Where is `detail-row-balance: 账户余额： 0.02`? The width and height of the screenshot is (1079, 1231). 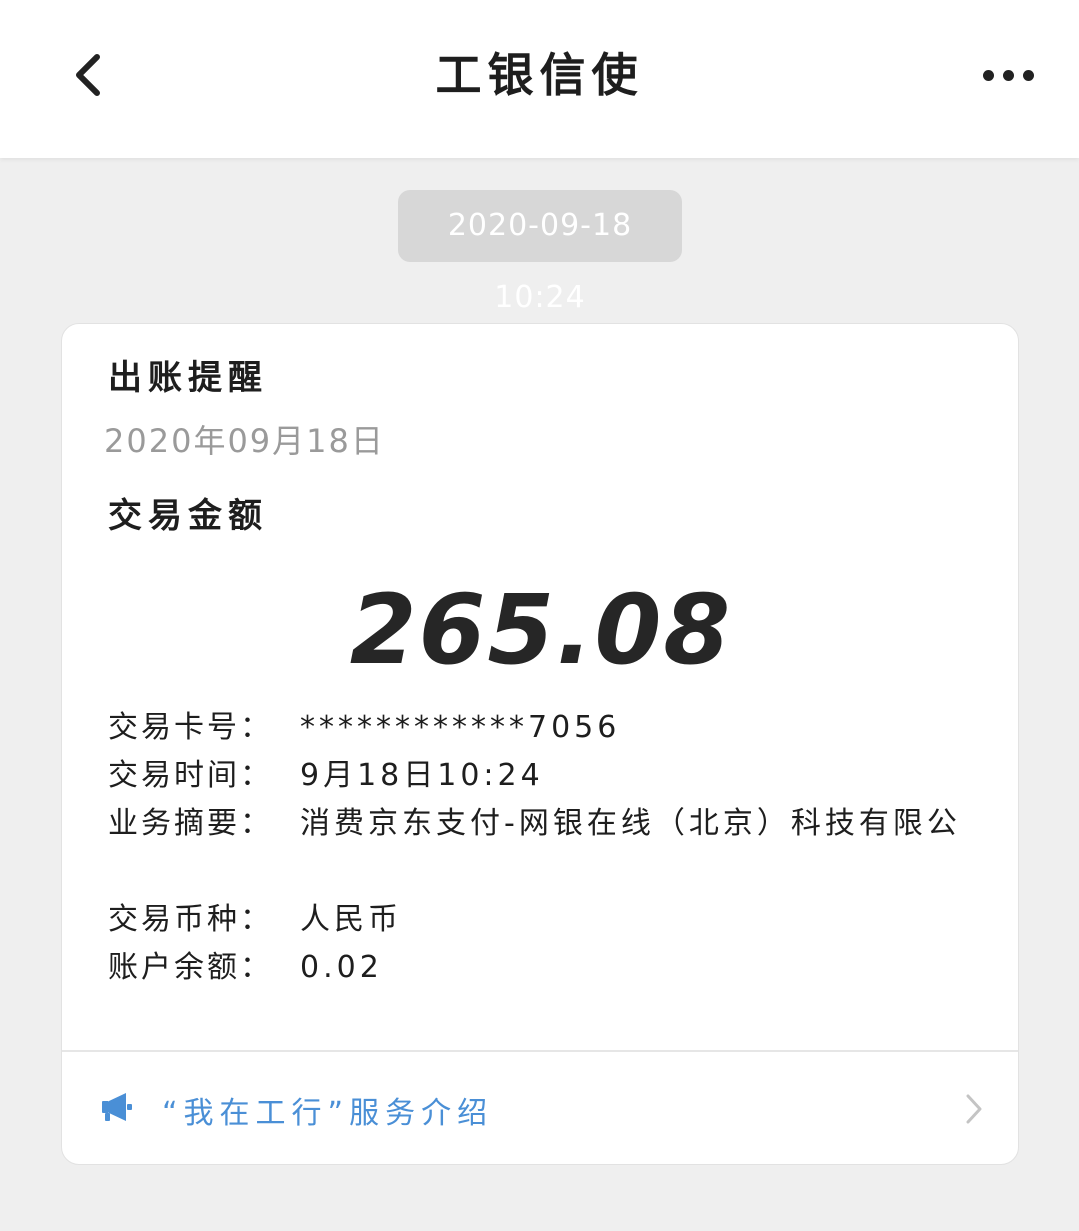
detail-row-balance: 账户余额： 0.02 is located at coordinates (544, 968).